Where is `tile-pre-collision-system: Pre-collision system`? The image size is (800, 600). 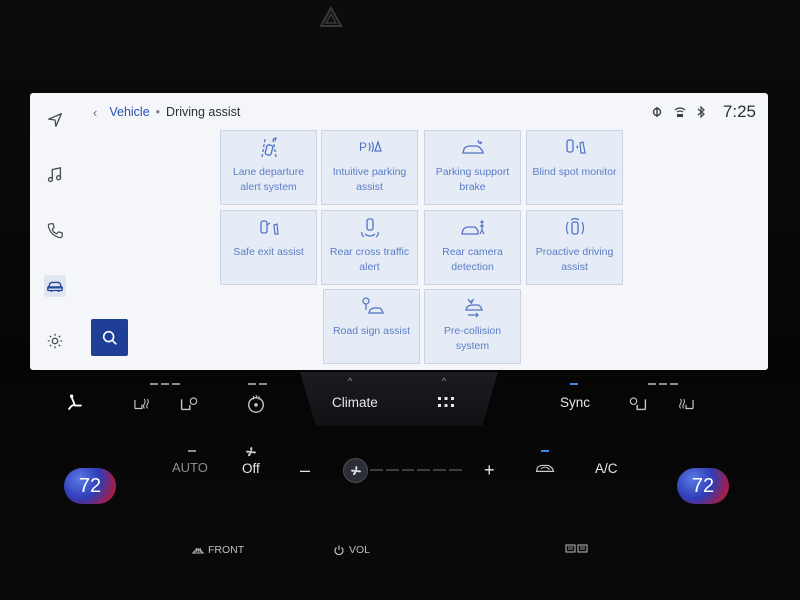
tile-pre-collision-system: Pre-collision system is located at coordinates (472, 326).